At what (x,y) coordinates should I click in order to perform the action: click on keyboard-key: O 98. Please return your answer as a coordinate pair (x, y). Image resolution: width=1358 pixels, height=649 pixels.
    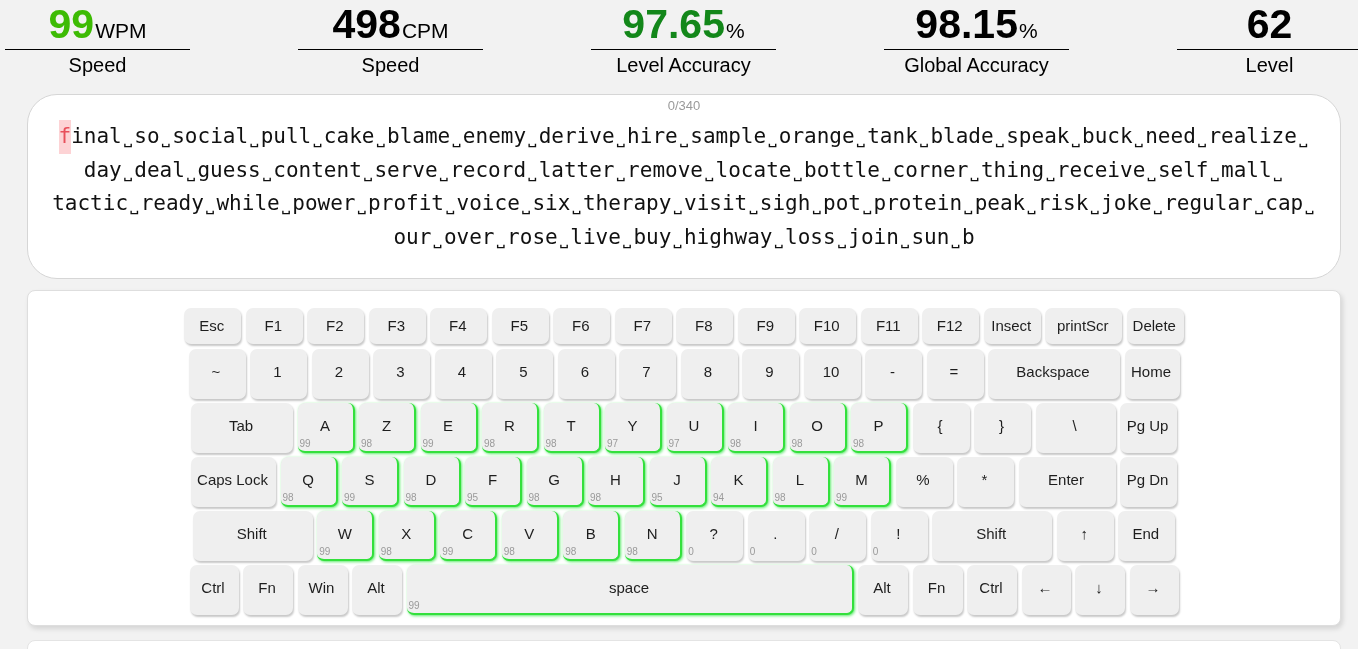
    Looking at the image, I should click on (818, 428).